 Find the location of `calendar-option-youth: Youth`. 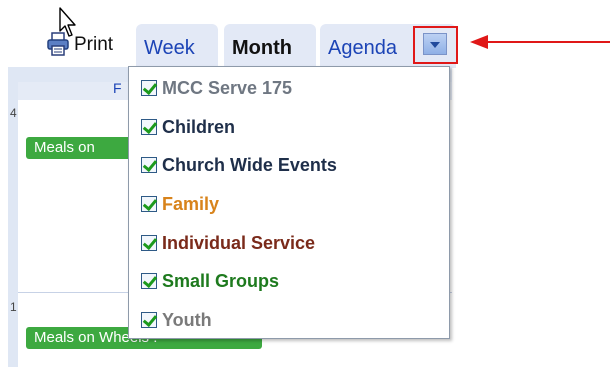

calendar-option-youth: Youth is located at coordinates (176, 320).